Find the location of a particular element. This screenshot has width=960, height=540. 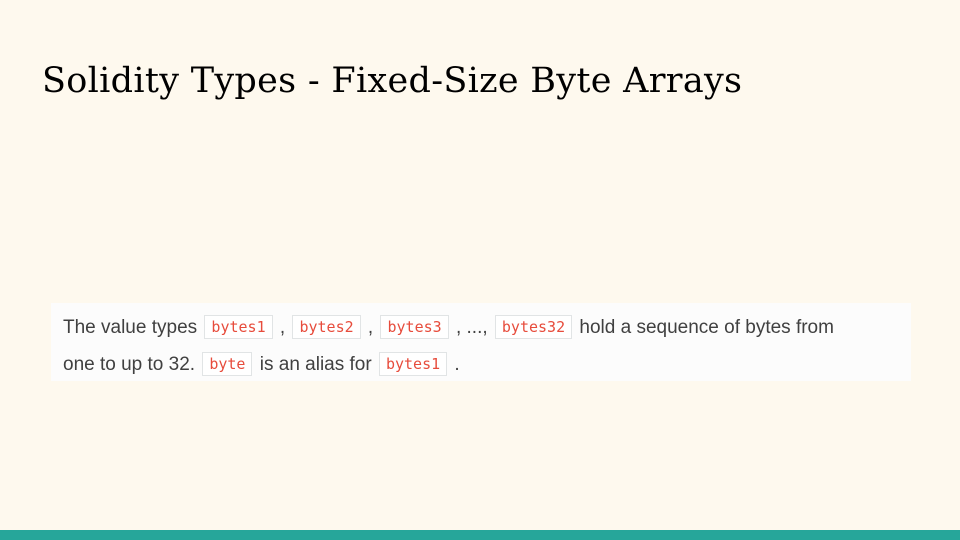

excerpt-text: is an alias for is located at coordinates (315, 364).